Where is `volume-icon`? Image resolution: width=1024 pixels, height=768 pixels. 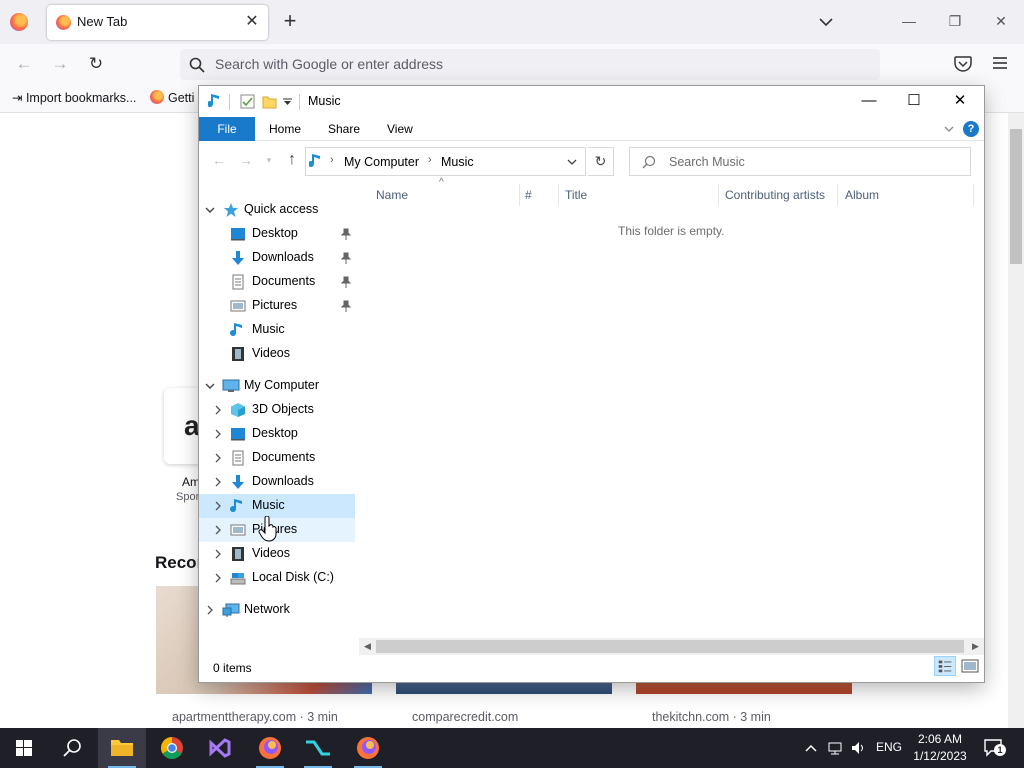
volume-icon is located at coordinates (858, 748).